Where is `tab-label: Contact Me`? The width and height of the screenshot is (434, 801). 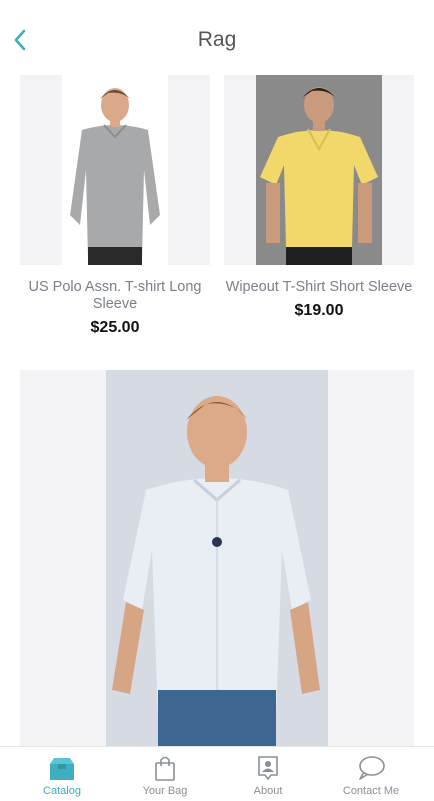 tab-label: Contact Me is located at coordinates (371, 791).